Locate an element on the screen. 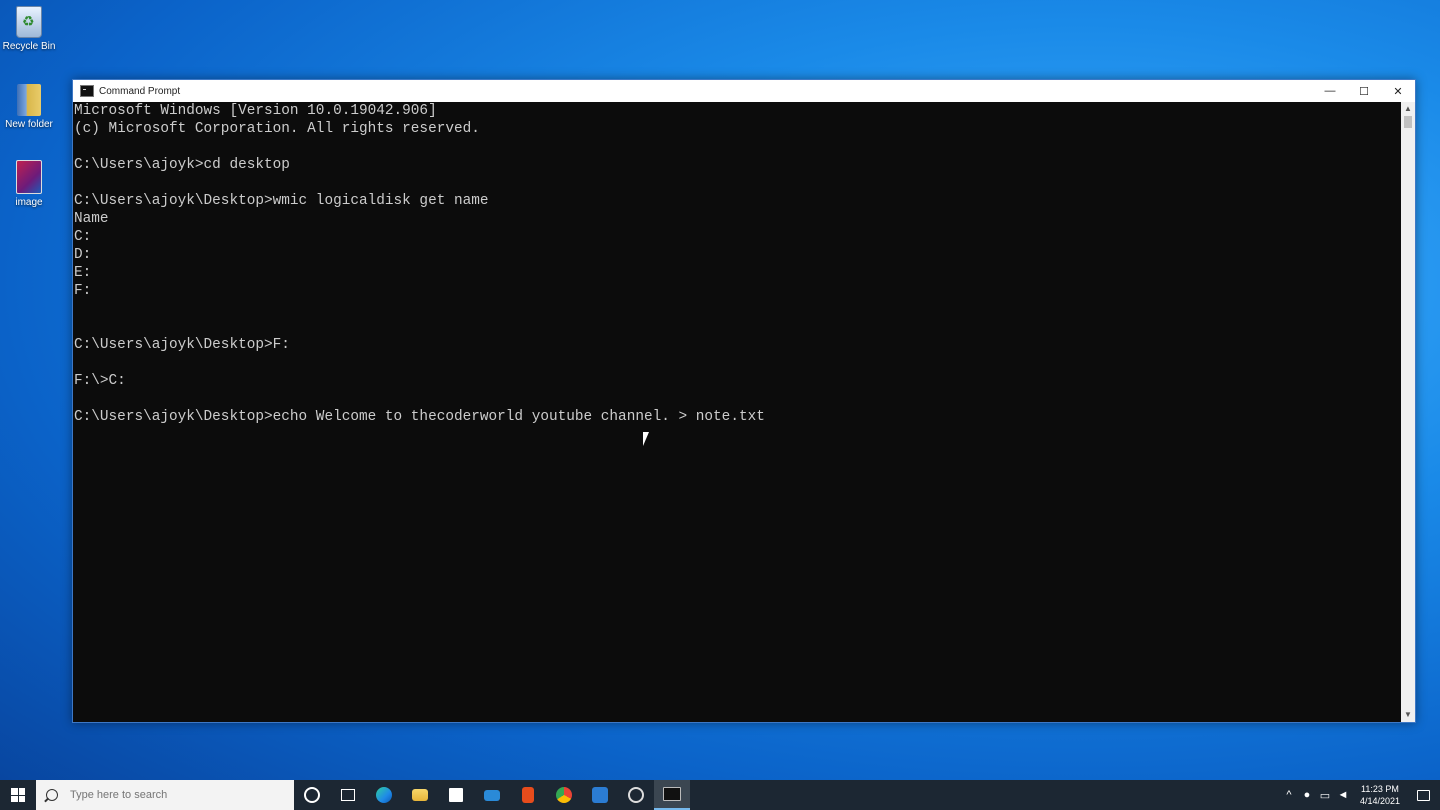  notifications-button is located at coordinates (1423, 795).